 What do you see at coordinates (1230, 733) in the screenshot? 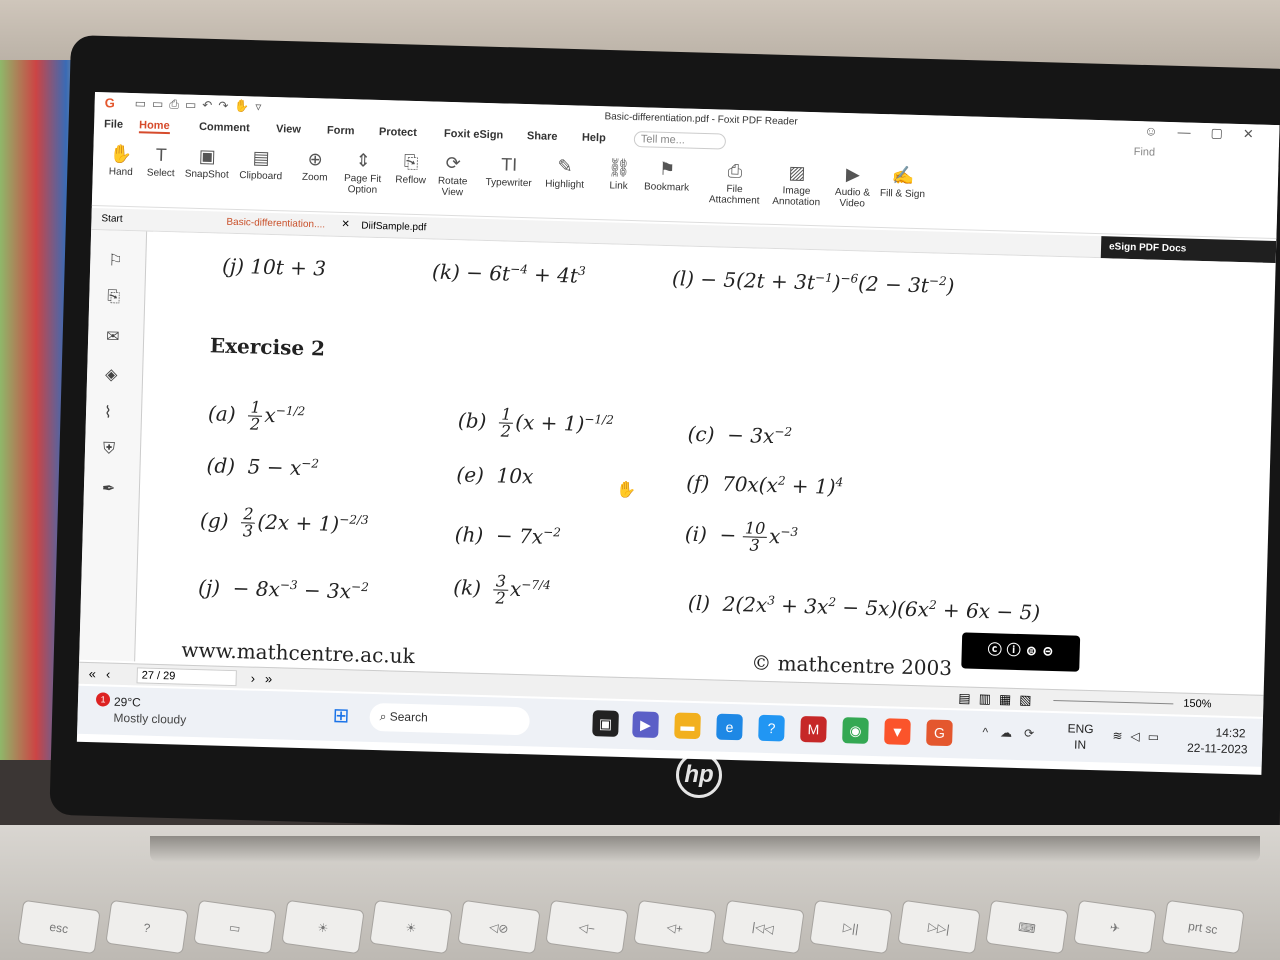
I see `clock-time: 14:32` at bounding box center [1230, 733].